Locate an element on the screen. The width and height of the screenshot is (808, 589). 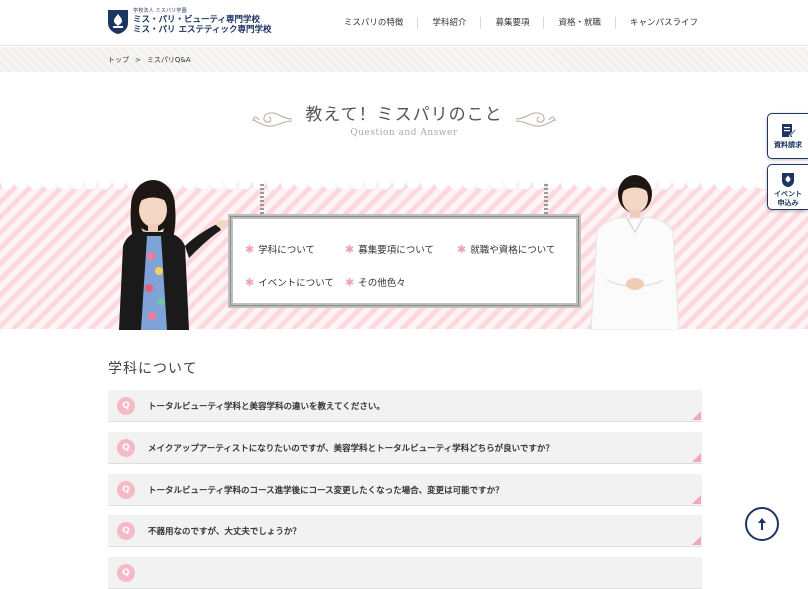
section-title: 学科について is located at coordinates (153, 369).